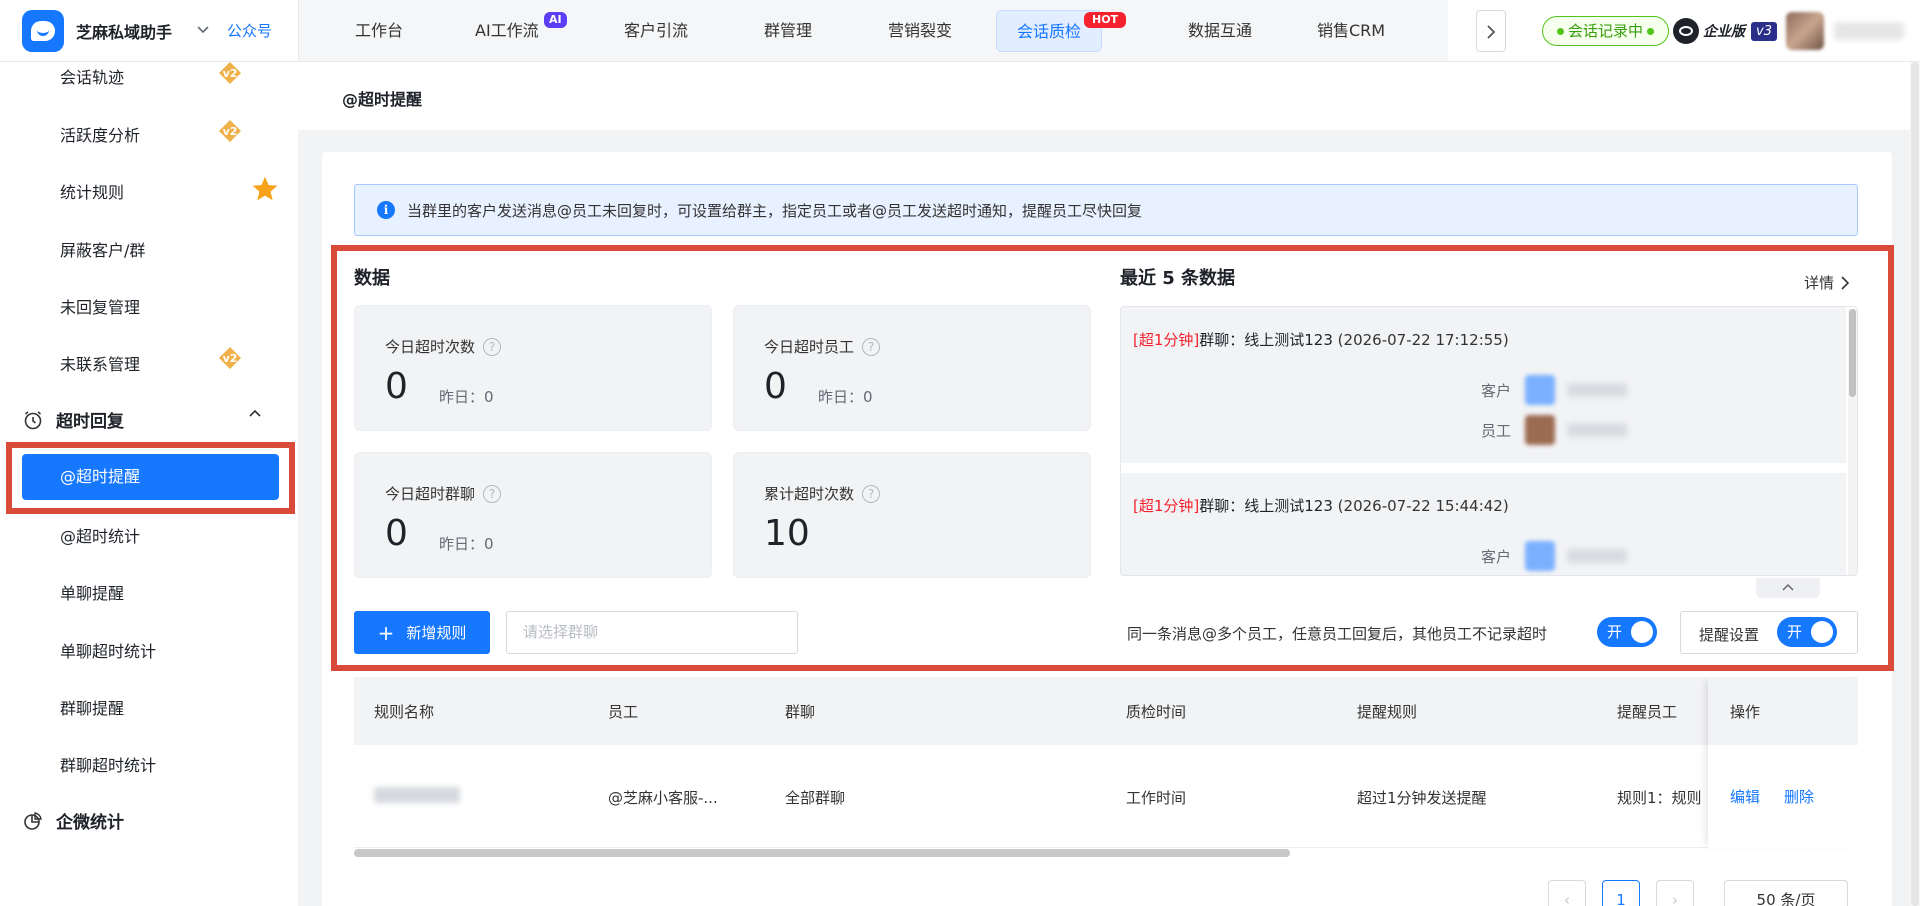 This screenshot has height=906, width=1920. What do you see at coordinates (100, 363) in the screenshot?
I see `sidebar-item-uncontacted: 未联系管理` at bounding box center [100, 363].